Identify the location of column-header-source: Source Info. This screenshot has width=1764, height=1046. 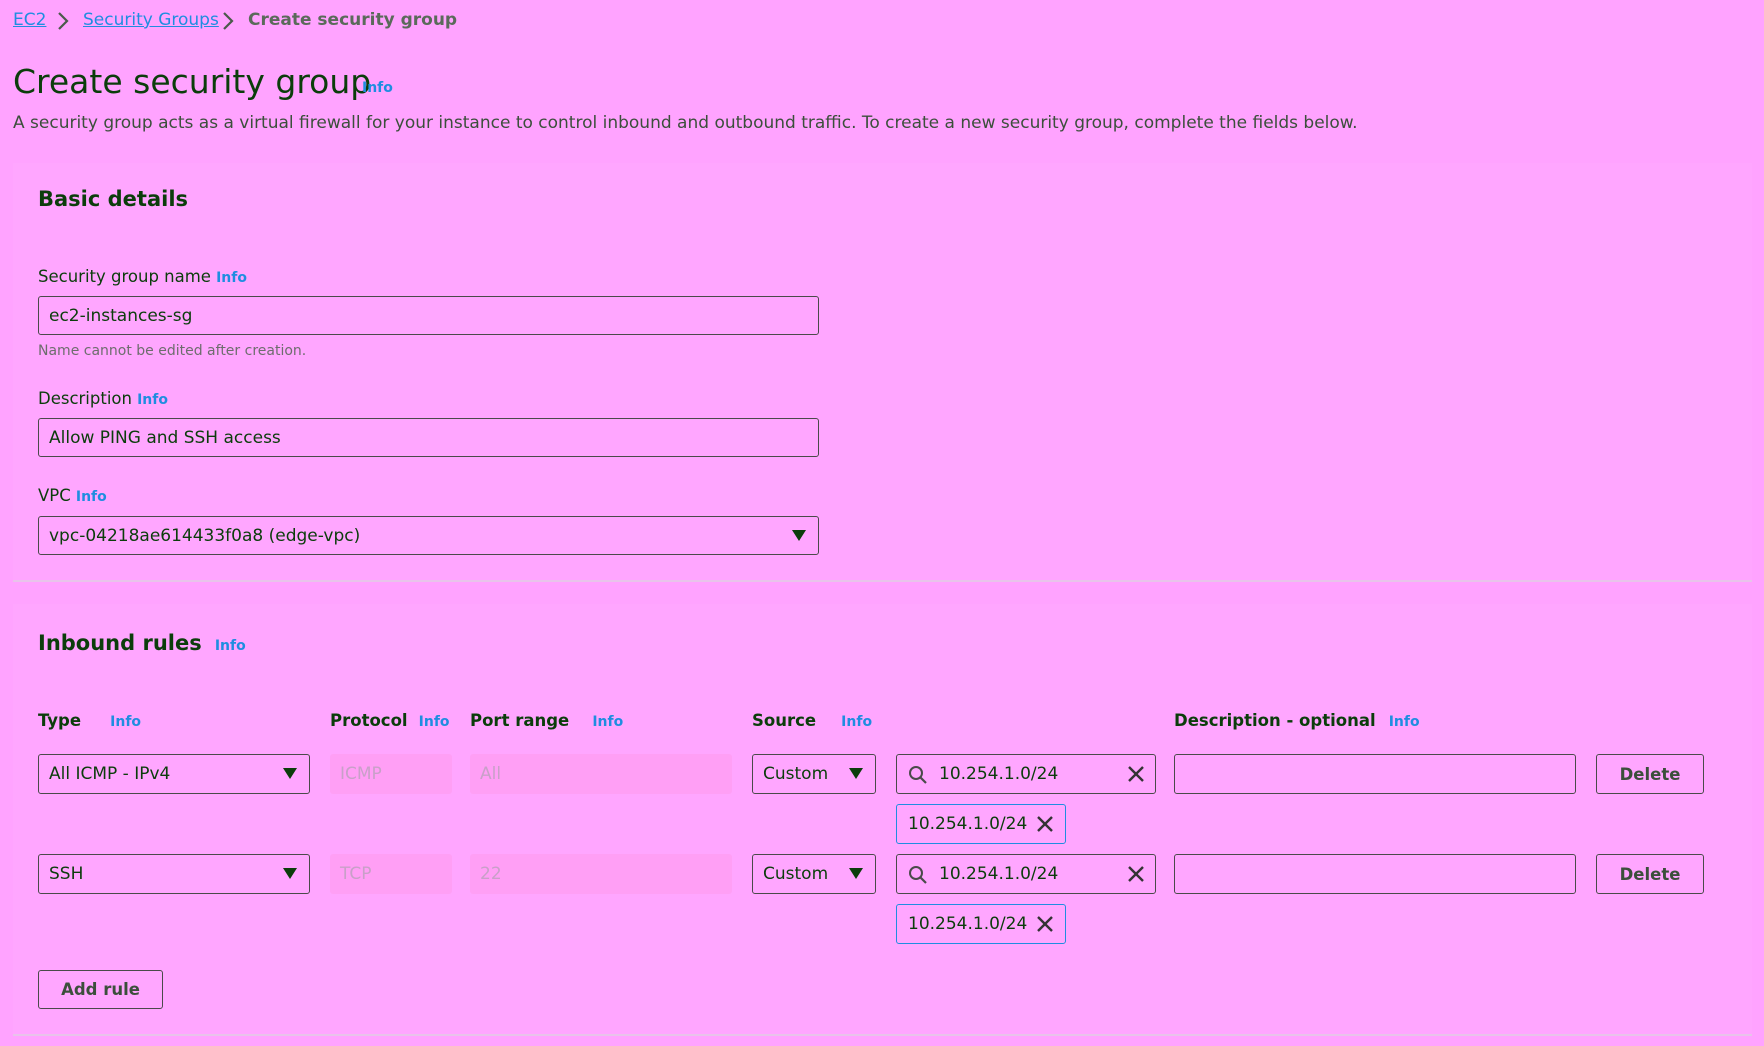
(812, 720).